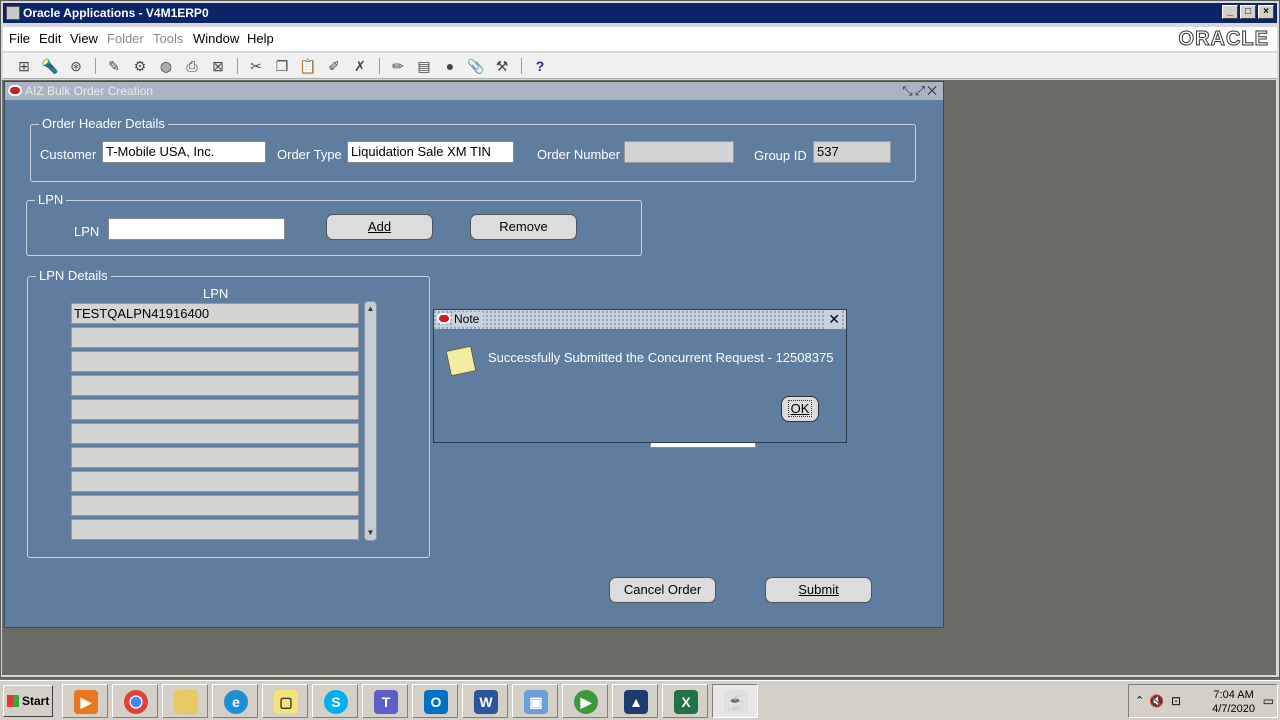  I want to click on outlook-icon: O, so click(436, 702).